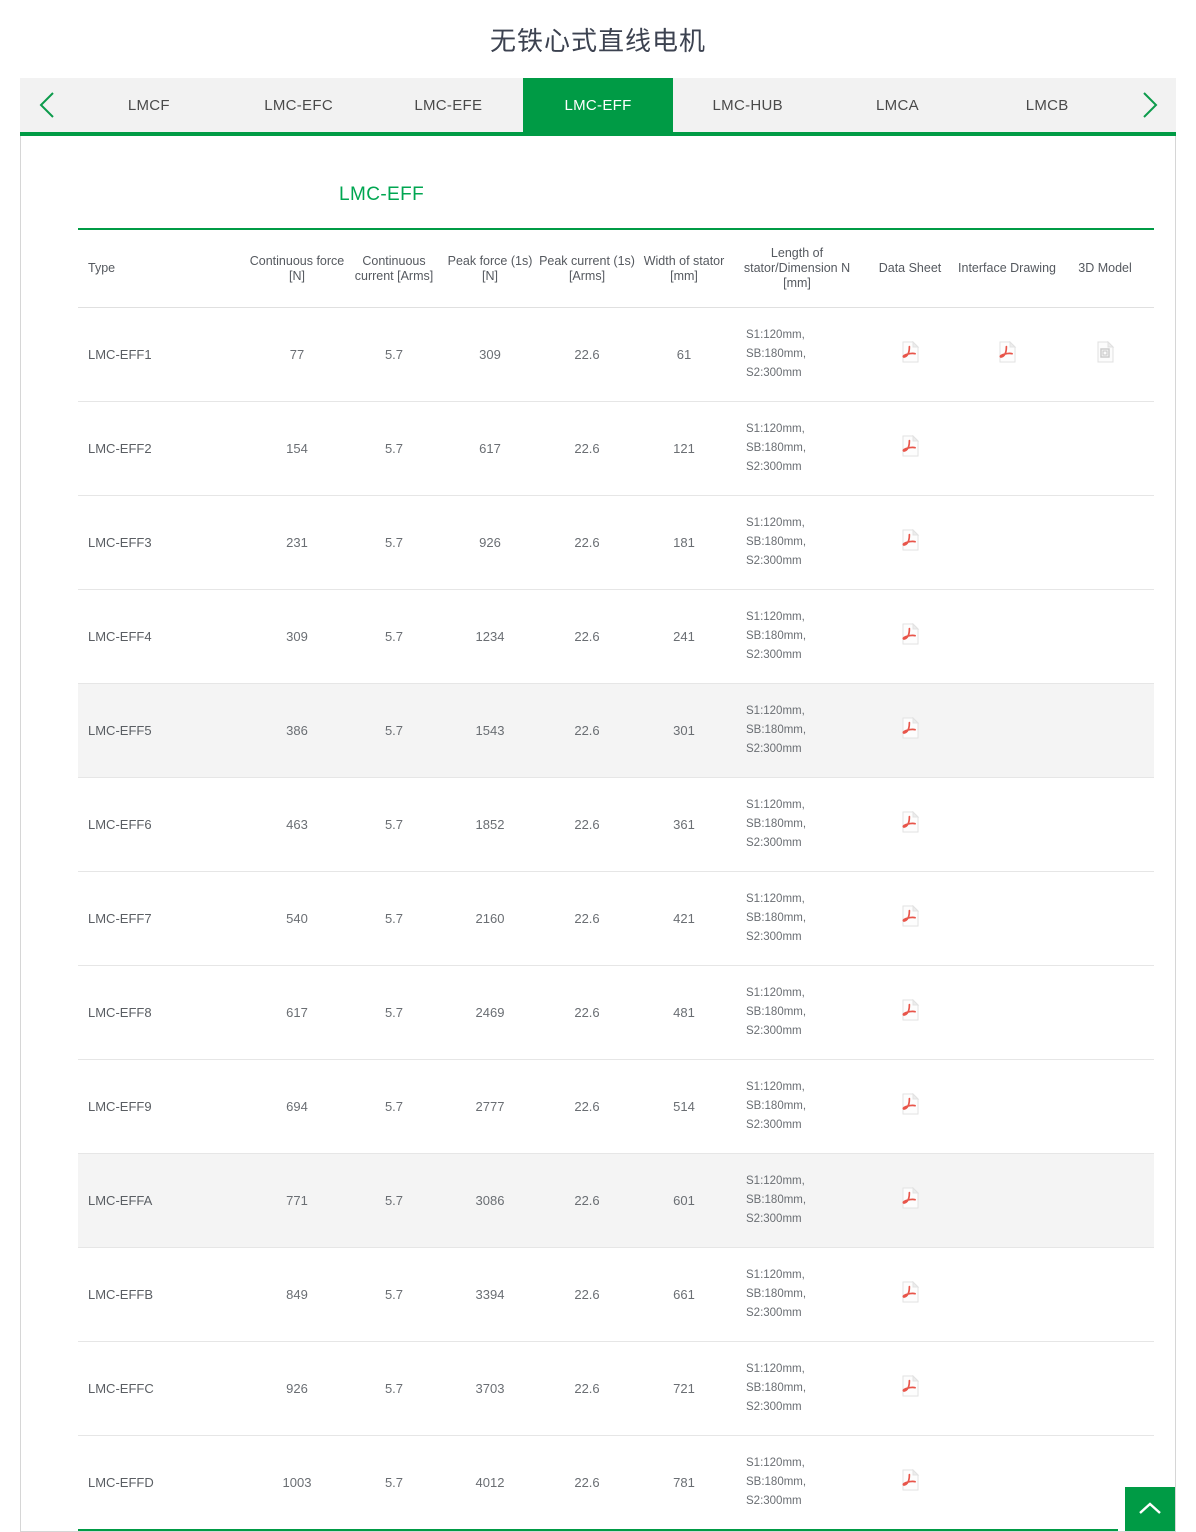  I want to click on cell-width-of-stator: 481, so click(684, 1012).